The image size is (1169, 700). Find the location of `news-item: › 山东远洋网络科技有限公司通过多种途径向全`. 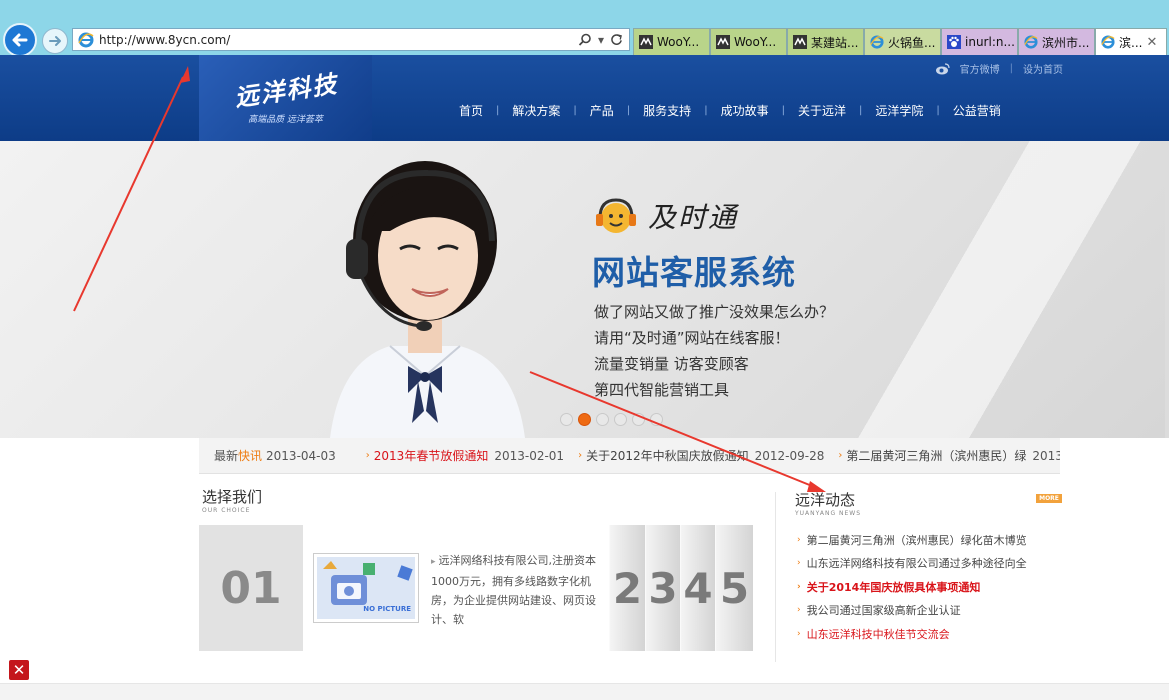

news-item: › 山东远洋网络科技有限公司通过多种途径向全 is located at coordinates (912, 564).